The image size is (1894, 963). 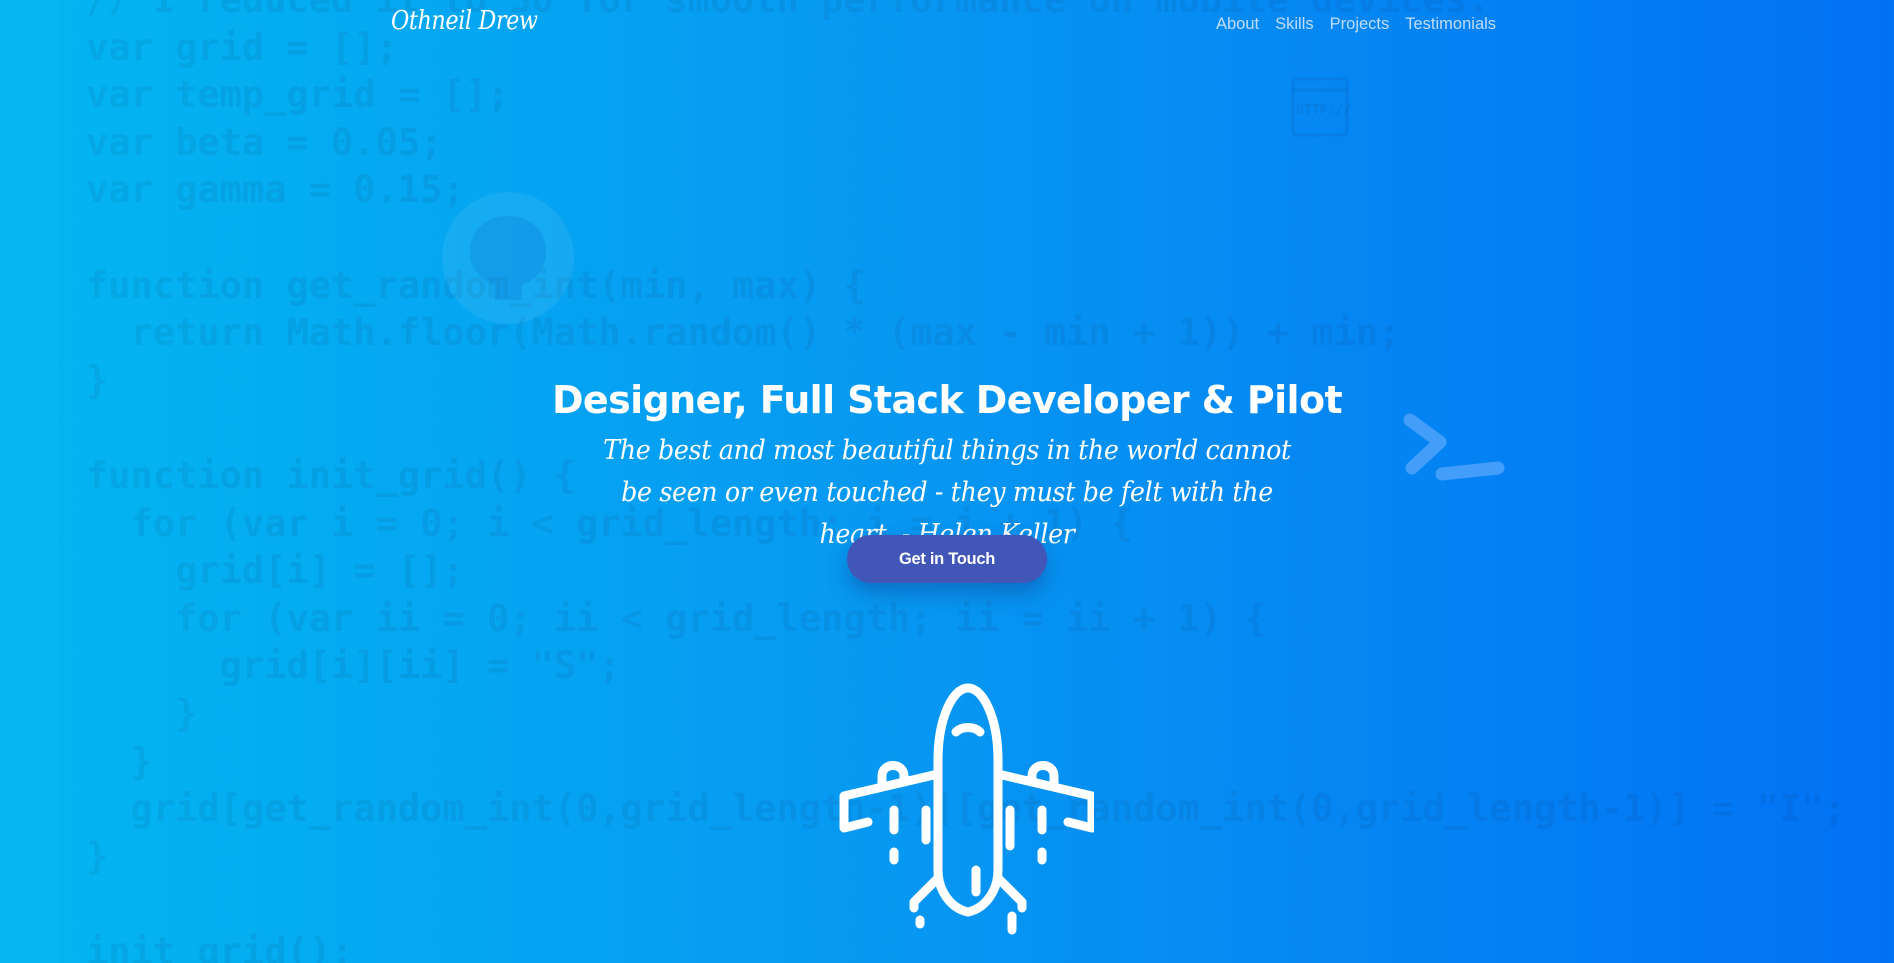 I want to click on nav-testimonials: Testimonials, so click(x=1450, y=24).